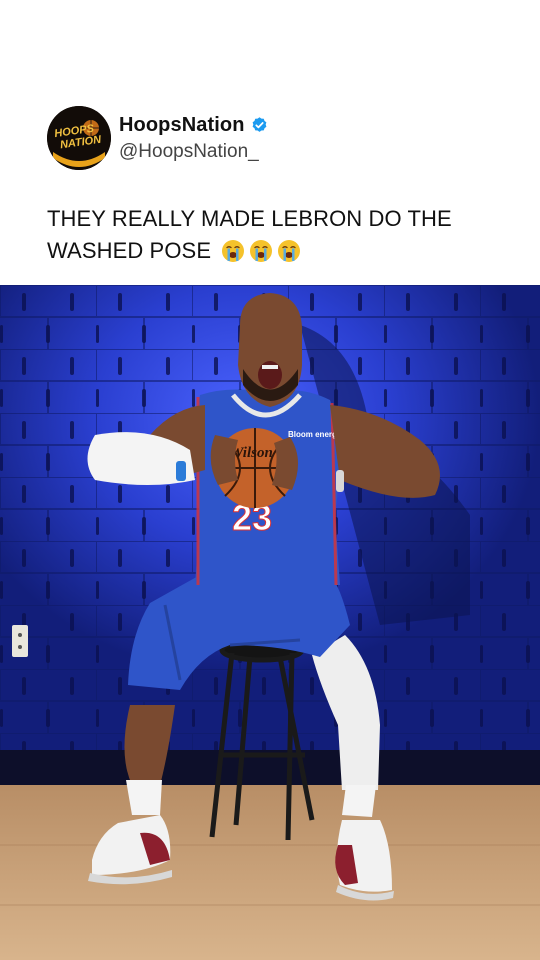 Image resolution: width=540 pixels, height=960 pixels. What do you see at coordinates (194, 151) in the screenshot?
I see `handle: @HoopsNation_` at bounding box center [194, 151].